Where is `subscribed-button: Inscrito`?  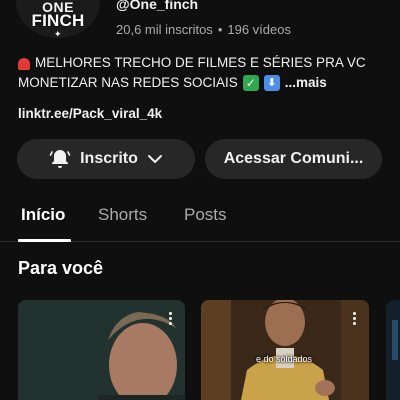
subscribed-button: Inscrito is located at coordinates (106, 159).